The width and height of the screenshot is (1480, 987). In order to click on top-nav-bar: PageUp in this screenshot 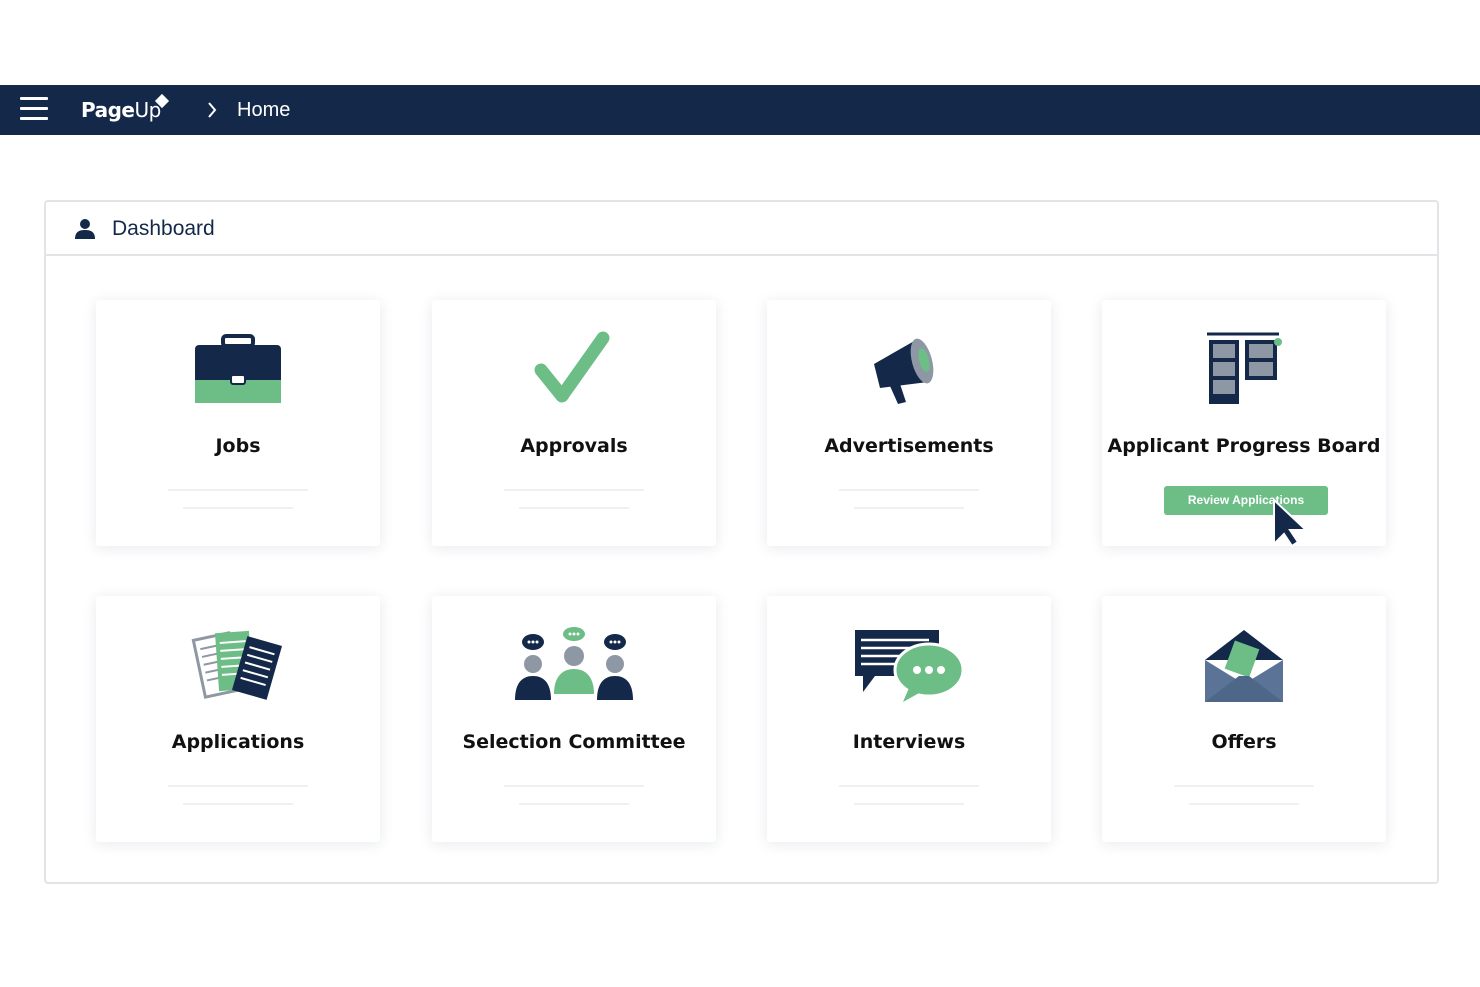, I will do `click(740, 110)`.